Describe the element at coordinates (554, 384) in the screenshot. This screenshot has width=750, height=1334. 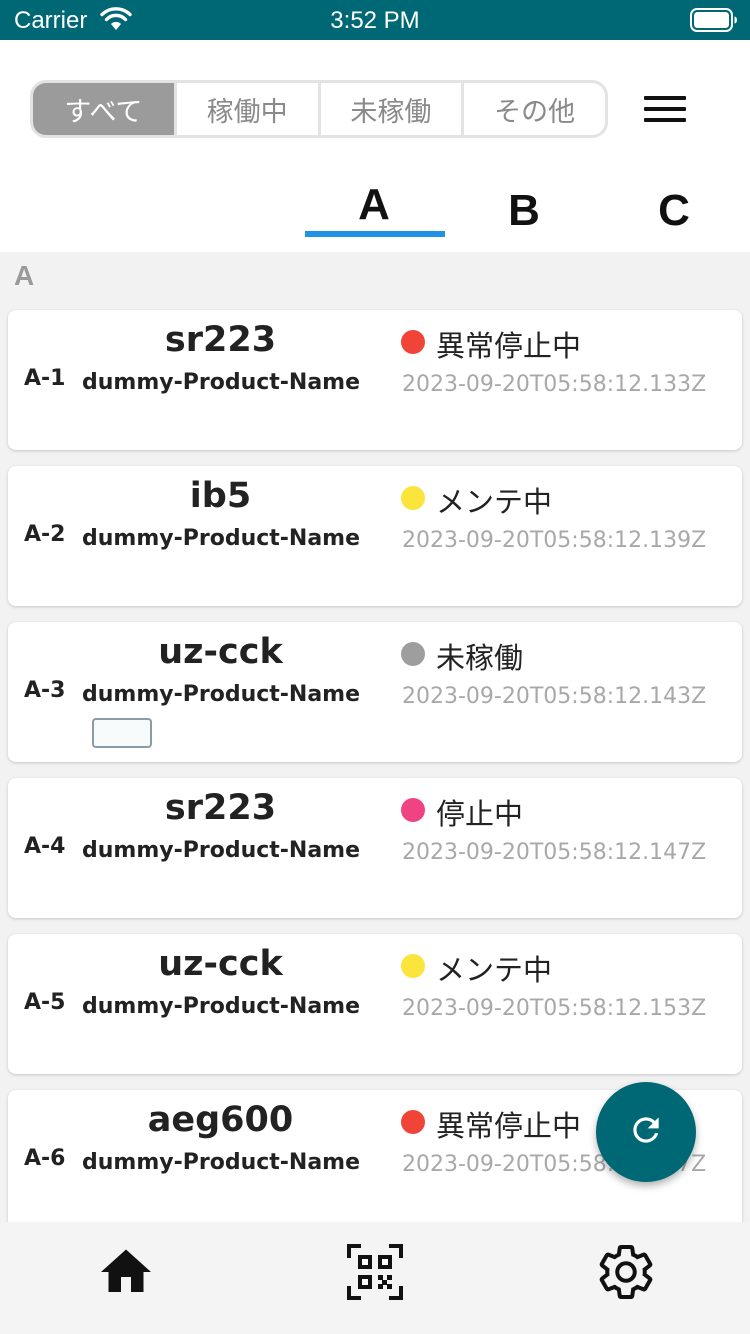
I see `timestamp: 2023-09-20T05:58:12.133Z` at that location.